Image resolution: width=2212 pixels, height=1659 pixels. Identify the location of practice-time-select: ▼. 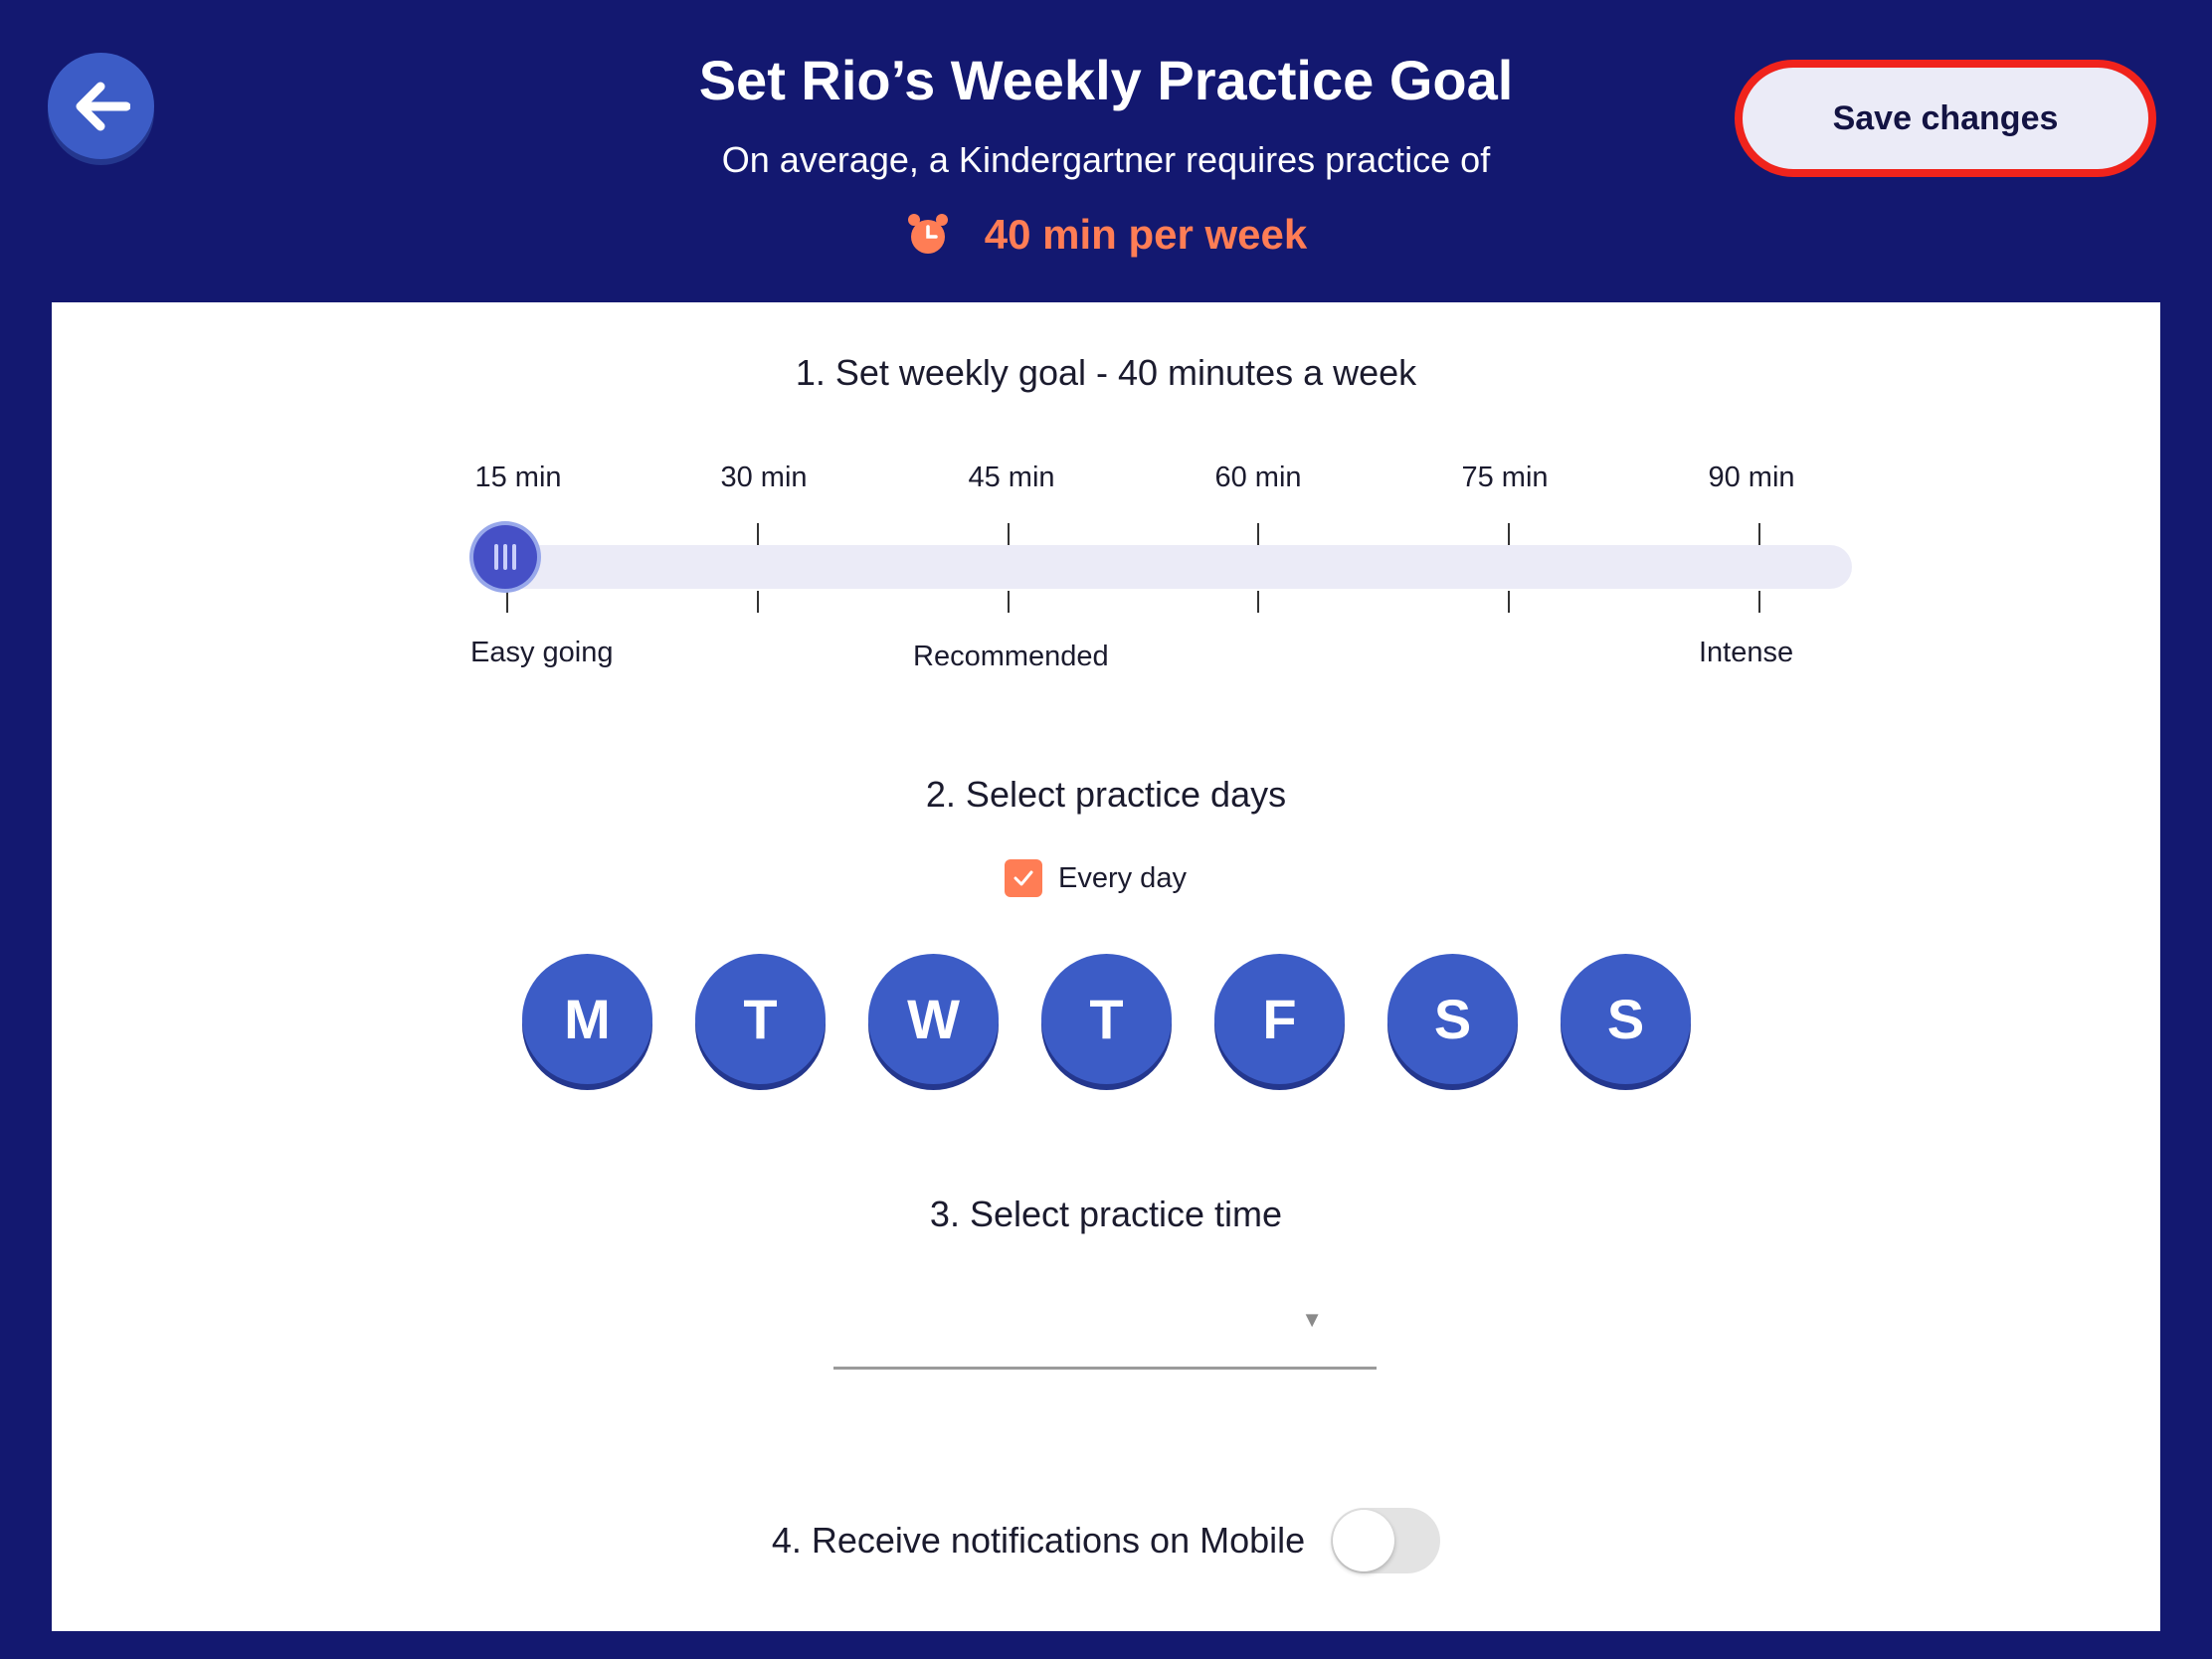
(1105, 1328).